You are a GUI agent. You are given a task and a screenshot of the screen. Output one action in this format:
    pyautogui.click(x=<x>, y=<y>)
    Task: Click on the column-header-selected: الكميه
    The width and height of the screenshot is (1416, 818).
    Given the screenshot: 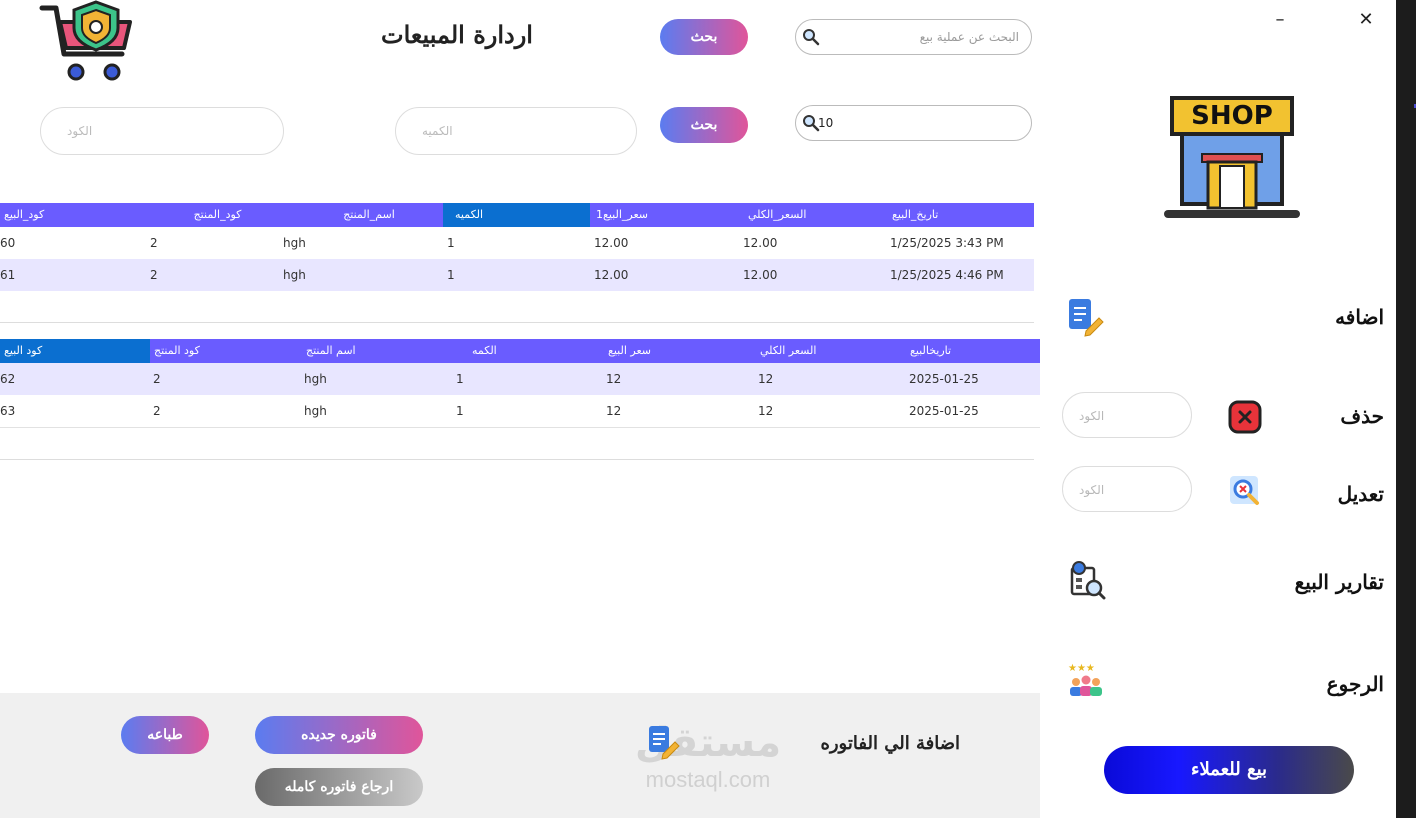 What is the action you would take?
    pyautogui.click(x=516, y=215)
    